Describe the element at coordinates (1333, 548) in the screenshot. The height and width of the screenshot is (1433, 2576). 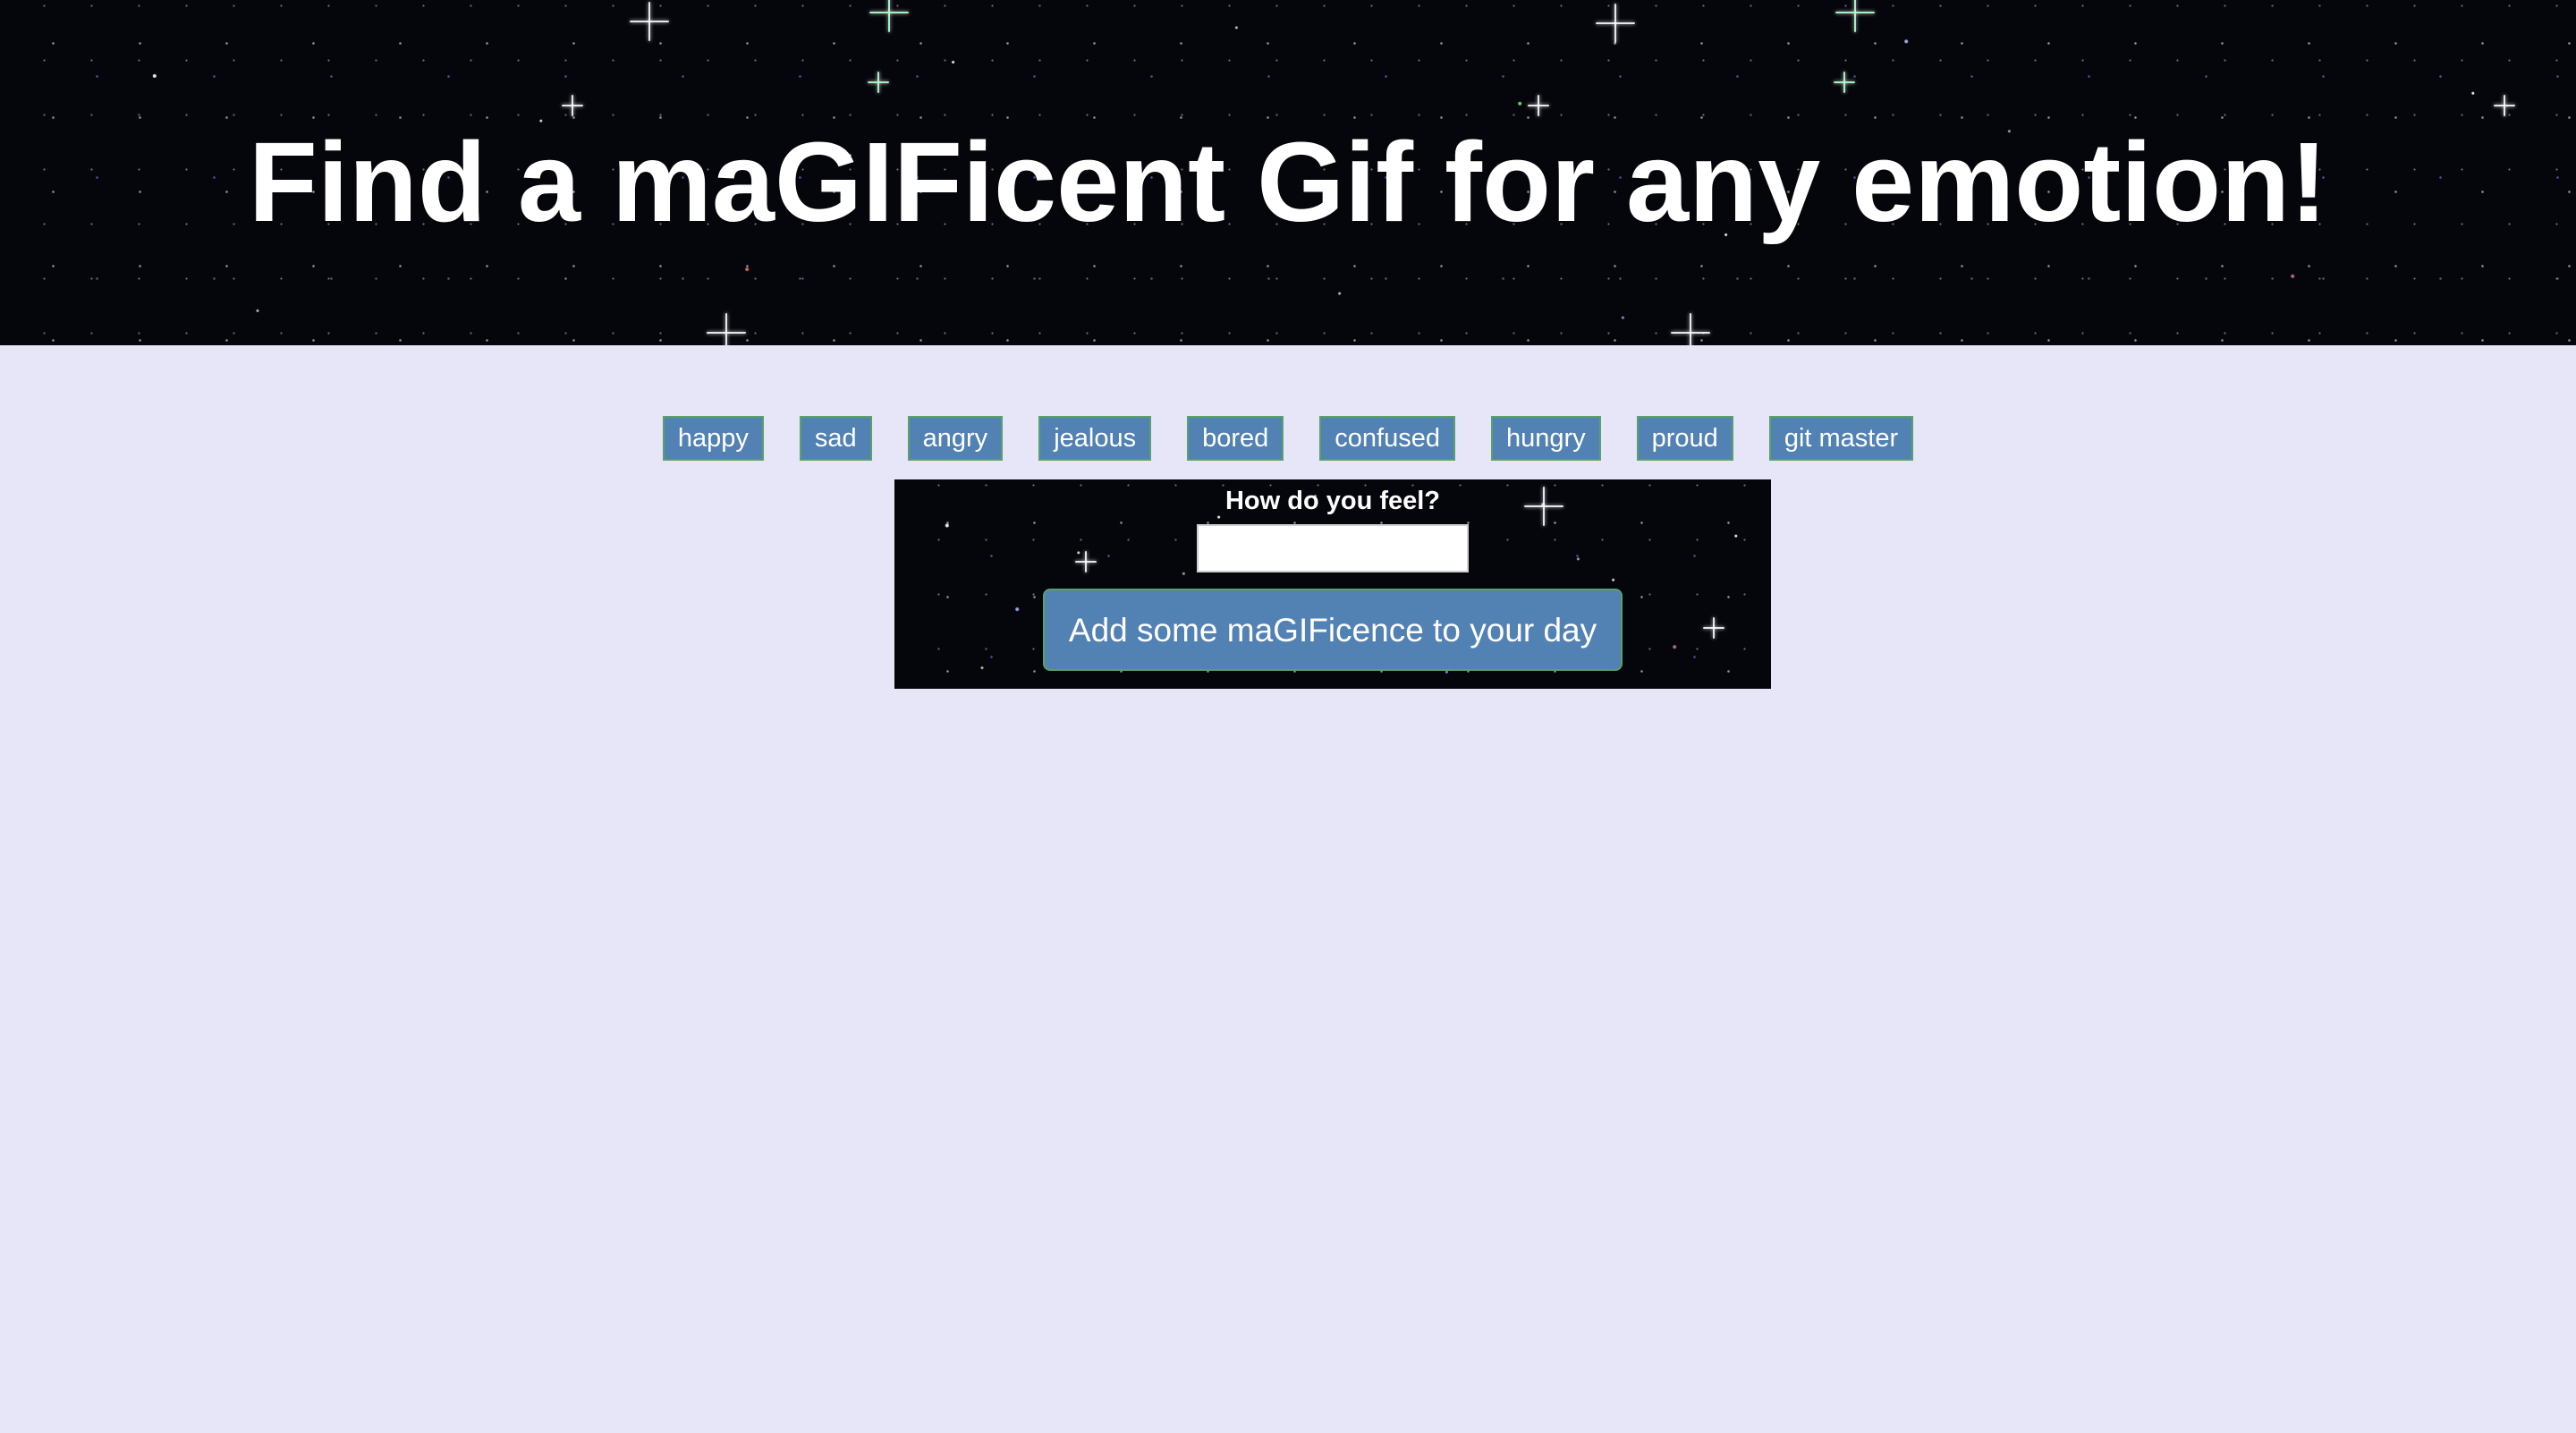
I see `emotion-input` at that location.